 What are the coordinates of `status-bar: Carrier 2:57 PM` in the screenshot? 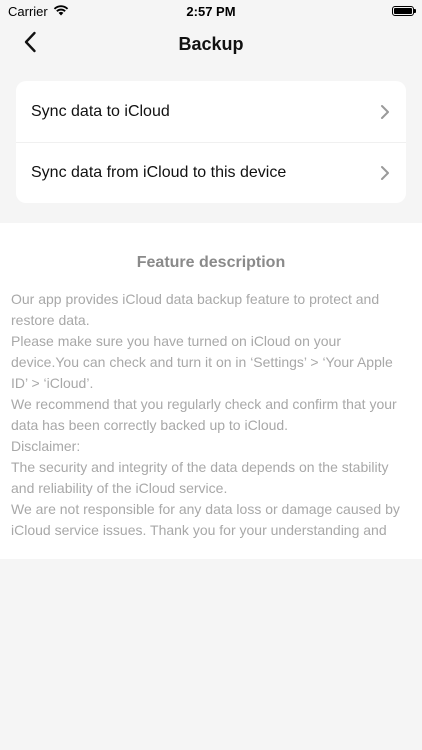 It's located at (211, 11).